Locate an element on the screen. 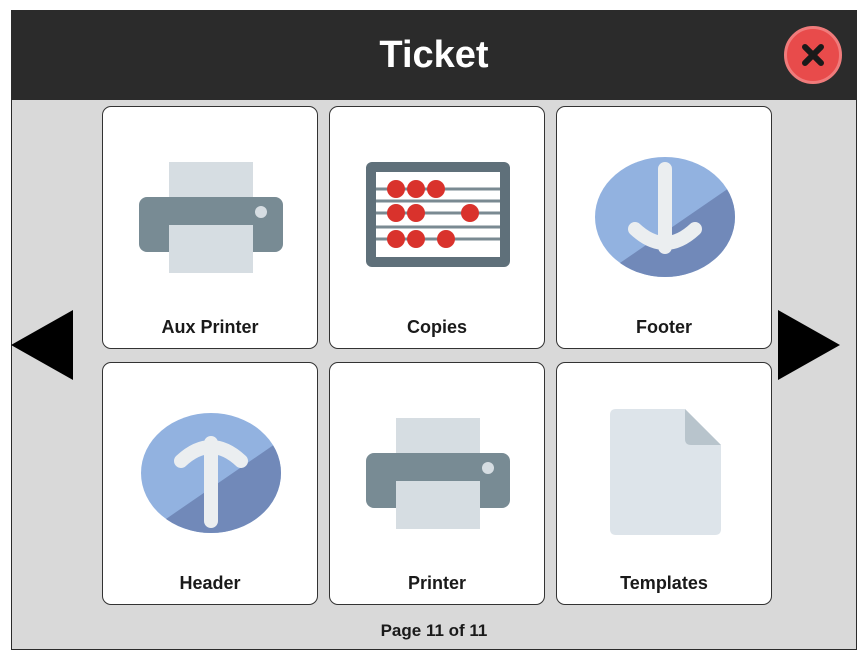  tile-aux-printer: Aux Printer is located at coordinates (210, 227).